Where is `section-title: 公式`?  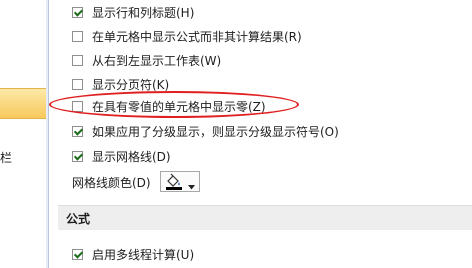
section-title: 公式 is located at coordinates (78, 218).